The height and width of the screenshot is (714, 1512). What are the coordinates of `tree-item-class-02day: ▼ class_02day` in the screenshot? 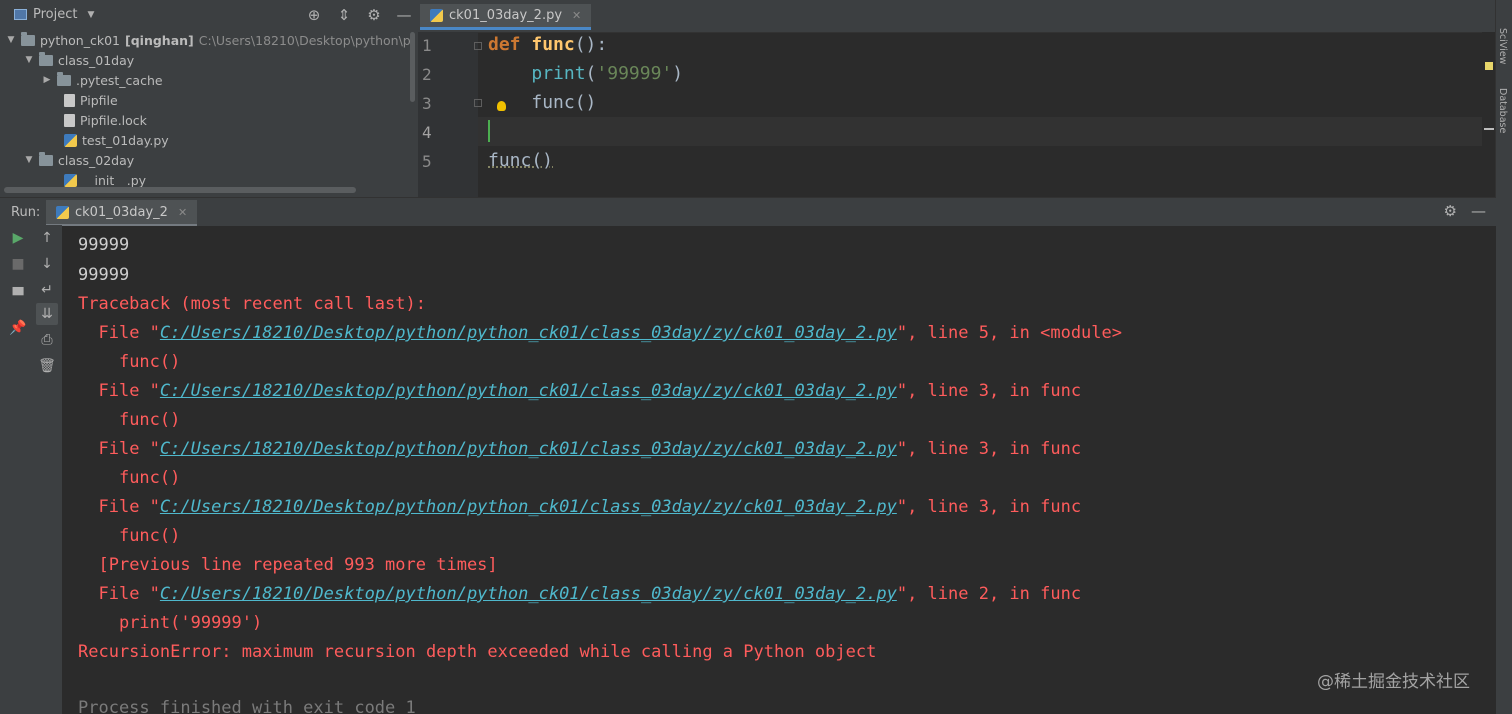 It's located at (79, 160).